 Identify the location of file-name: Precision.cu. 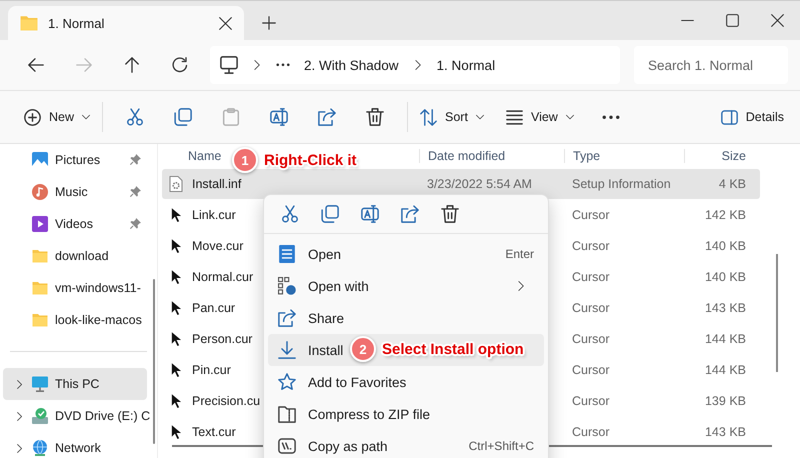
(226, 401).